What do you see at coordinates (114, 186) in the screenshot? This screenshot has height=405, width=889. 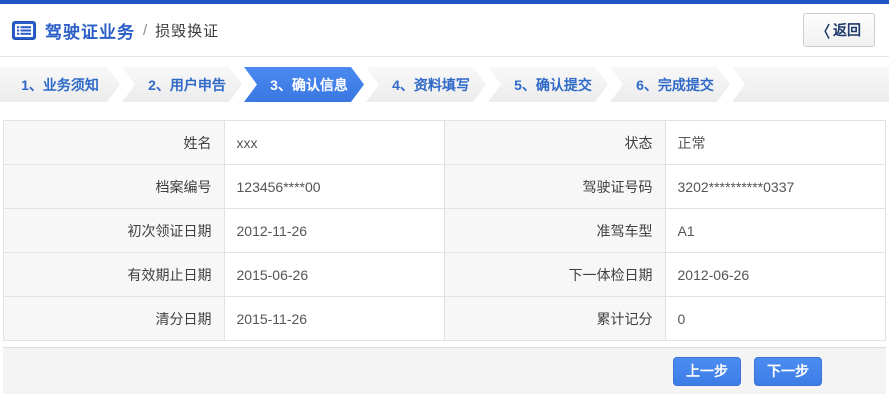 I see `field-label: 档案编号` at bounding box center [114, 186].